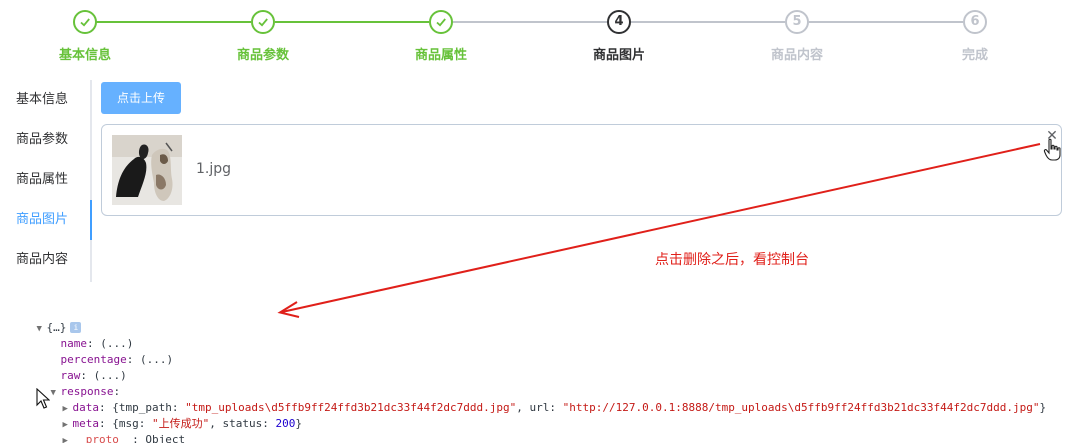 The height and width of the screenshot is (443, 1077). Describe the element at coordinates (68, 438) in the screenshot. I see `collapse-triangle-icon: ▶` at that location.